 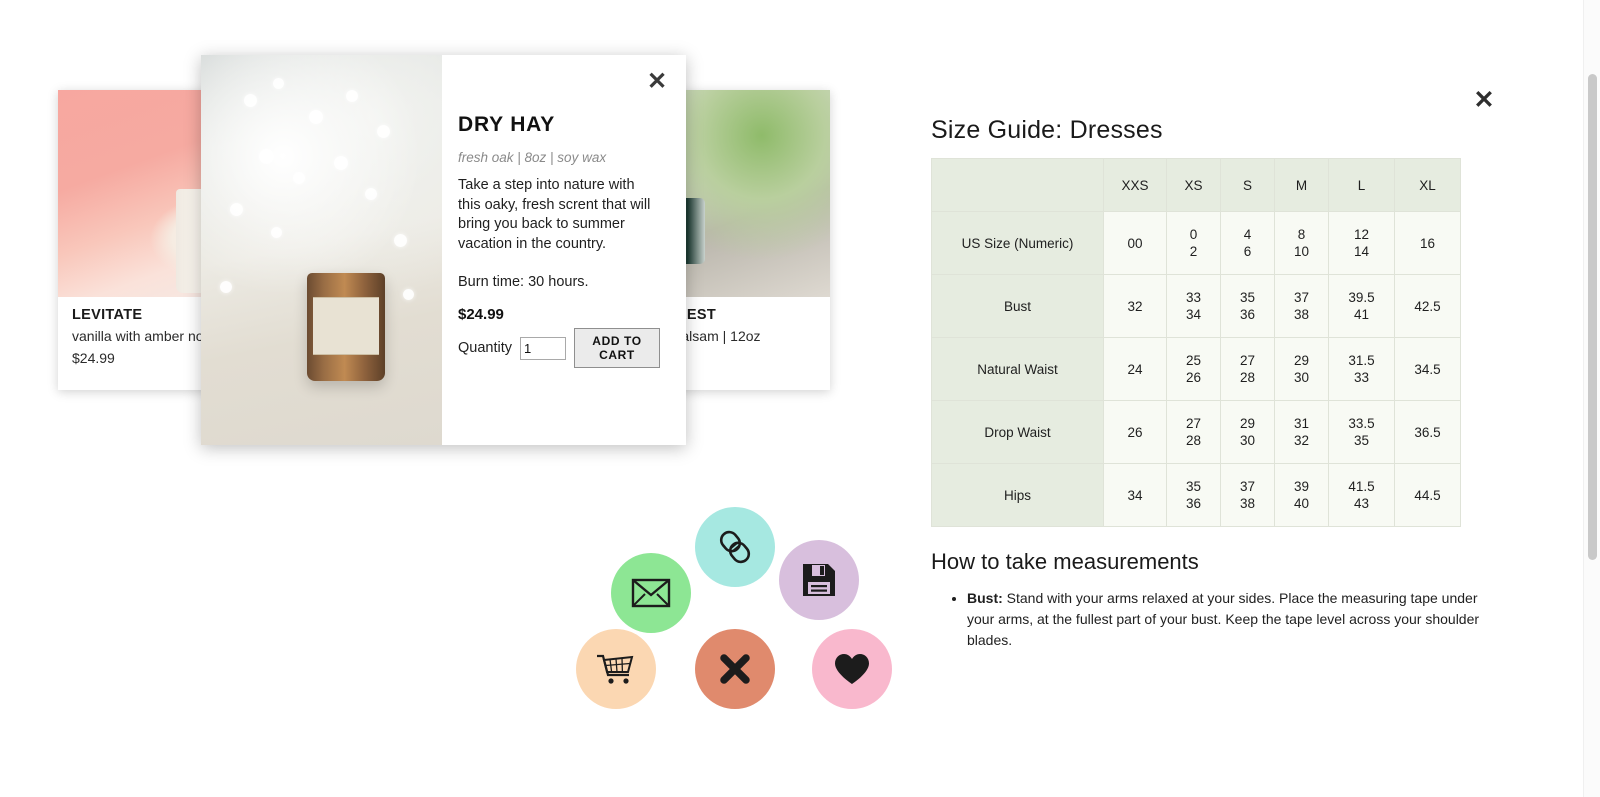 What do you see at coordinates (1065, 561) in the screenshot?
I see `measurements-heading: How to take measurements` at bounding box center [1065, 561].